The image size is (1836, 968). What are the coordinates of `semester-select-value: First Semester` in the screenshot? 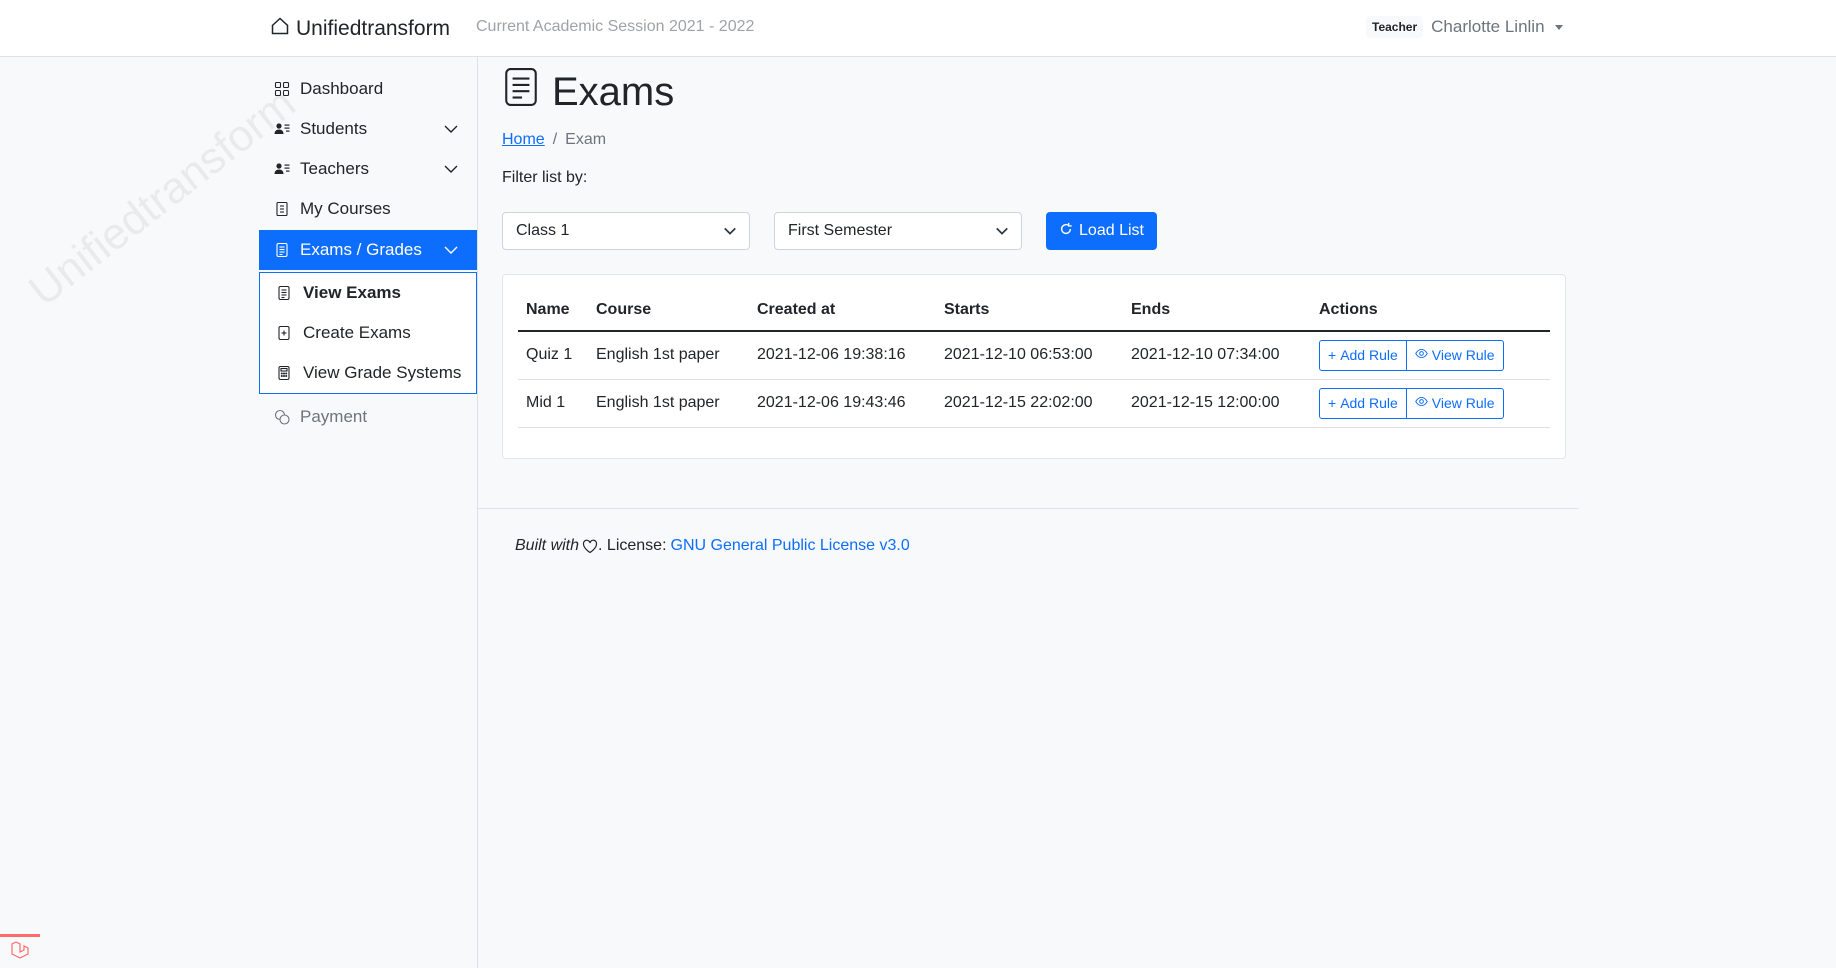 It's located at (840, 230).